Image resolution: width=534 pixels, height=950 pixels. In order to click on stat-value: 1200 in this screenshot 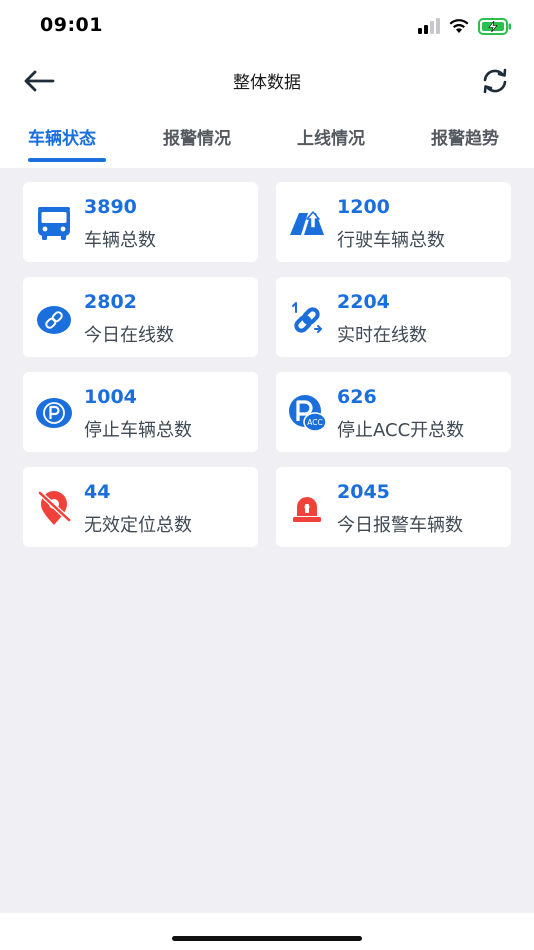, I will do `click(363, 207)`.